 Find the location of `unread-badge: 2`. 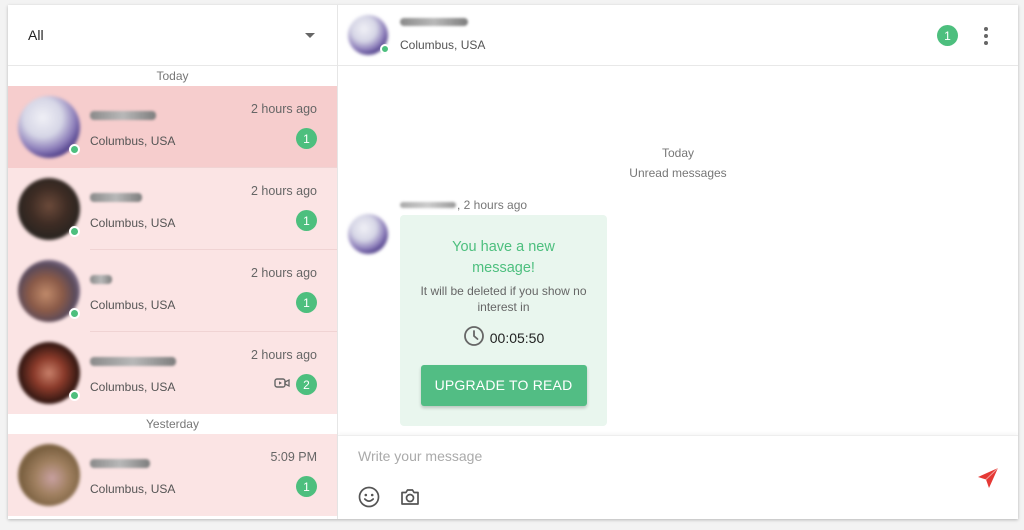

unread-badge: 2 is located at coordinates (306, 384).